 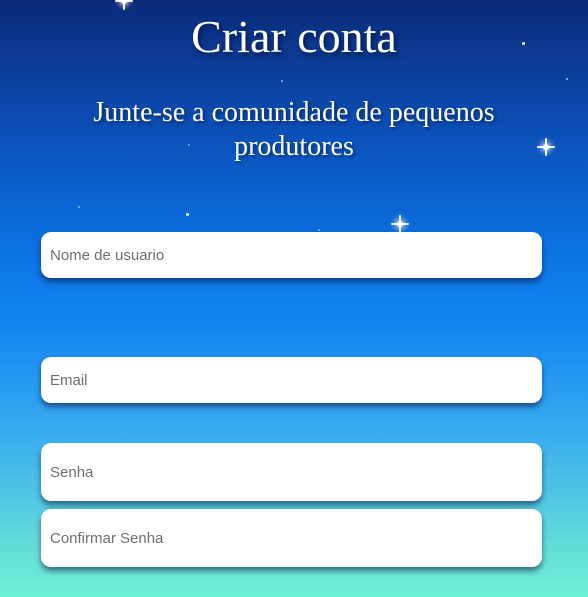 What do you see at coordinates (291, 538) in the screenshot?
I see `confirm-password-field` at bounding box center [291, 538].